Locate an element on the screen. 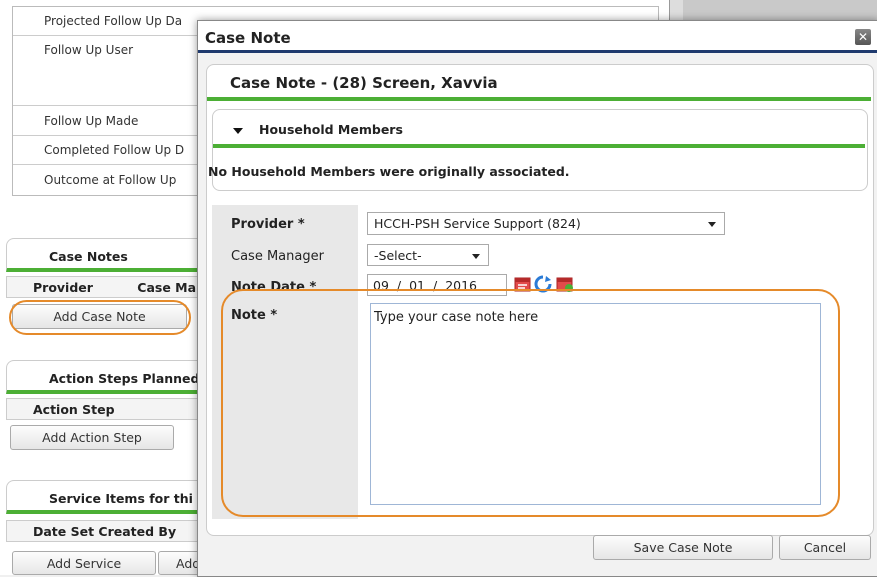  provider-select-value: HCCH-PSH Service Support (824) is located at coordinates (477, 223).